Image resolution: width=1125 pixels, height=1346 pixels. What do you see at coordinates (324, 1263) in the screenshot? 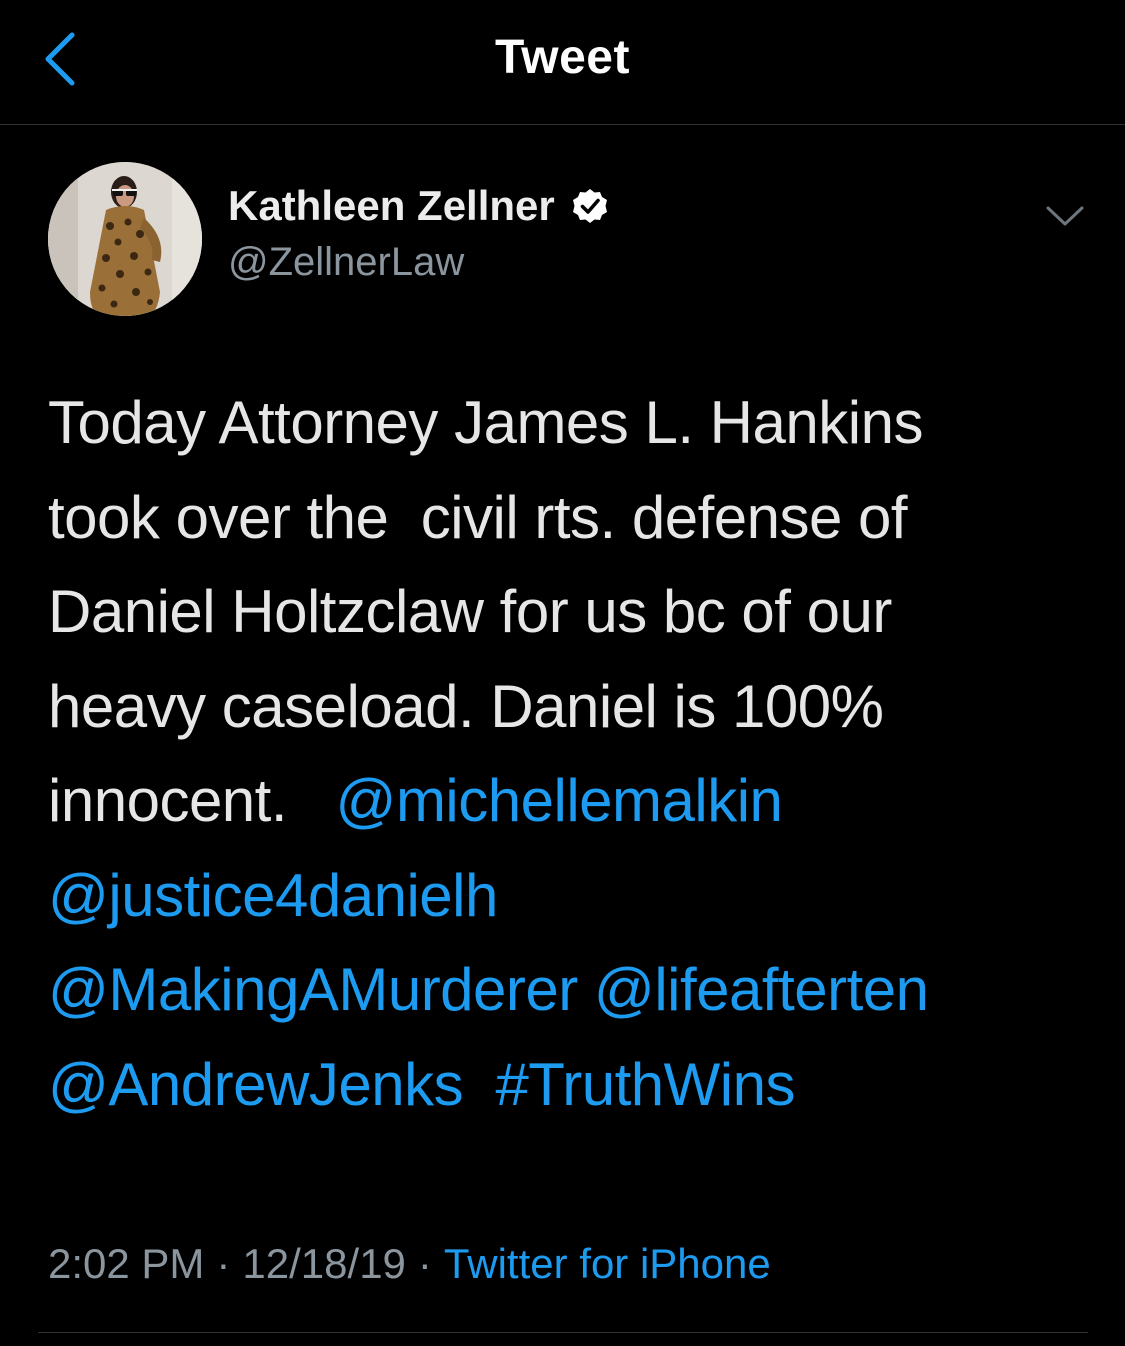
I see `tweet-date: 12/18/19` at bounding box center [324, 1263].